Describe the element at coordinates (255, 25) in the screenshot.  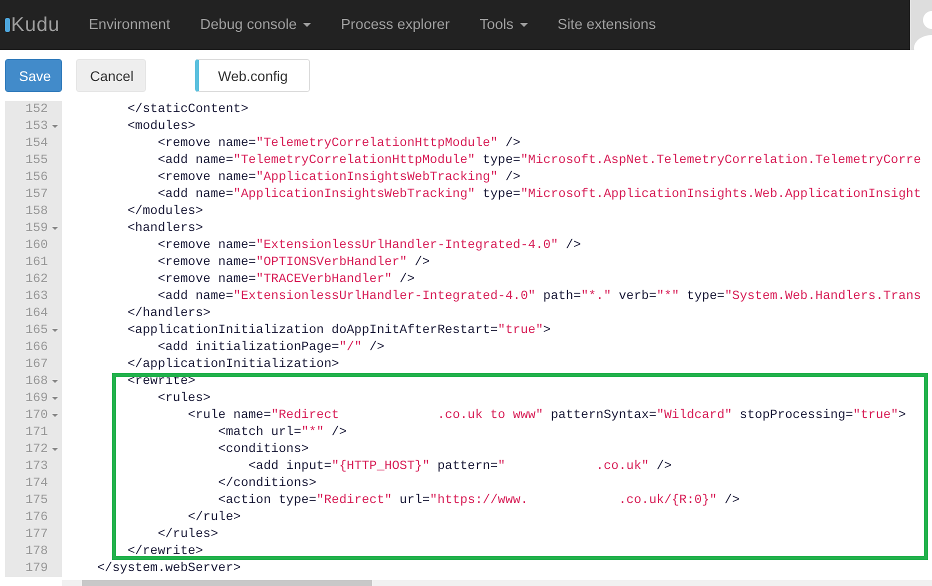
I see `dropdown-menu-link: Debug console` at that location.